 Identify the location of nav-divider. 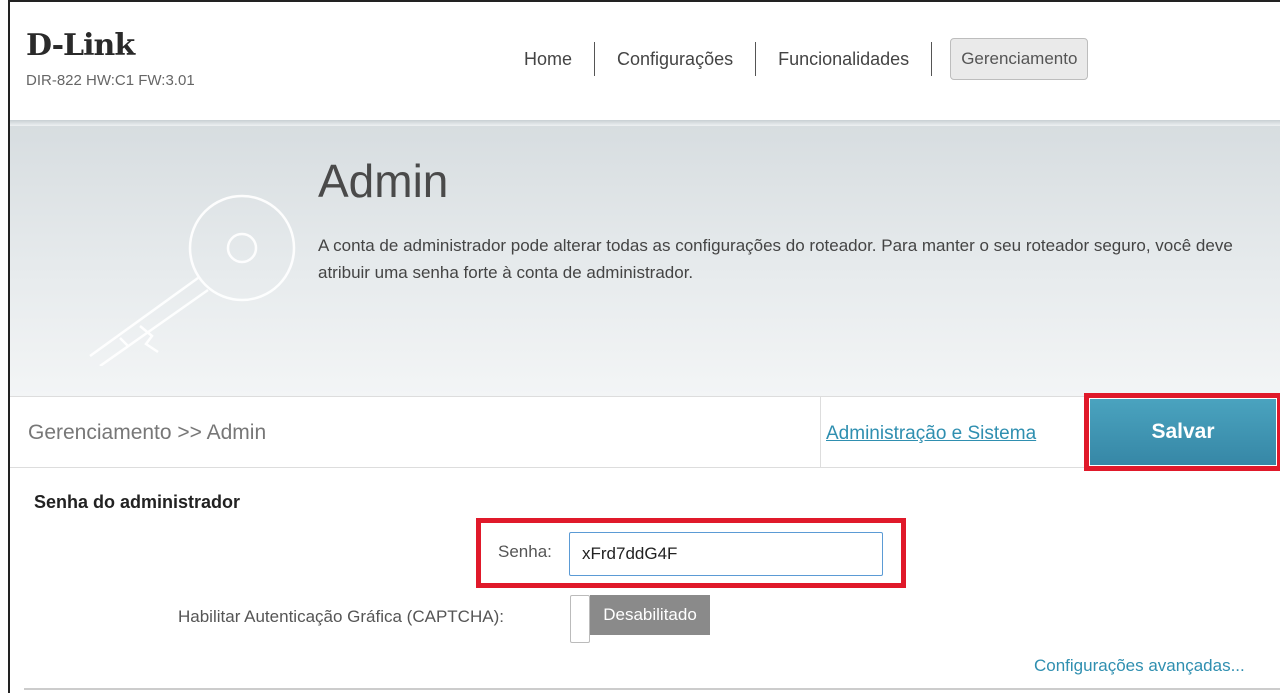
(932, 59).